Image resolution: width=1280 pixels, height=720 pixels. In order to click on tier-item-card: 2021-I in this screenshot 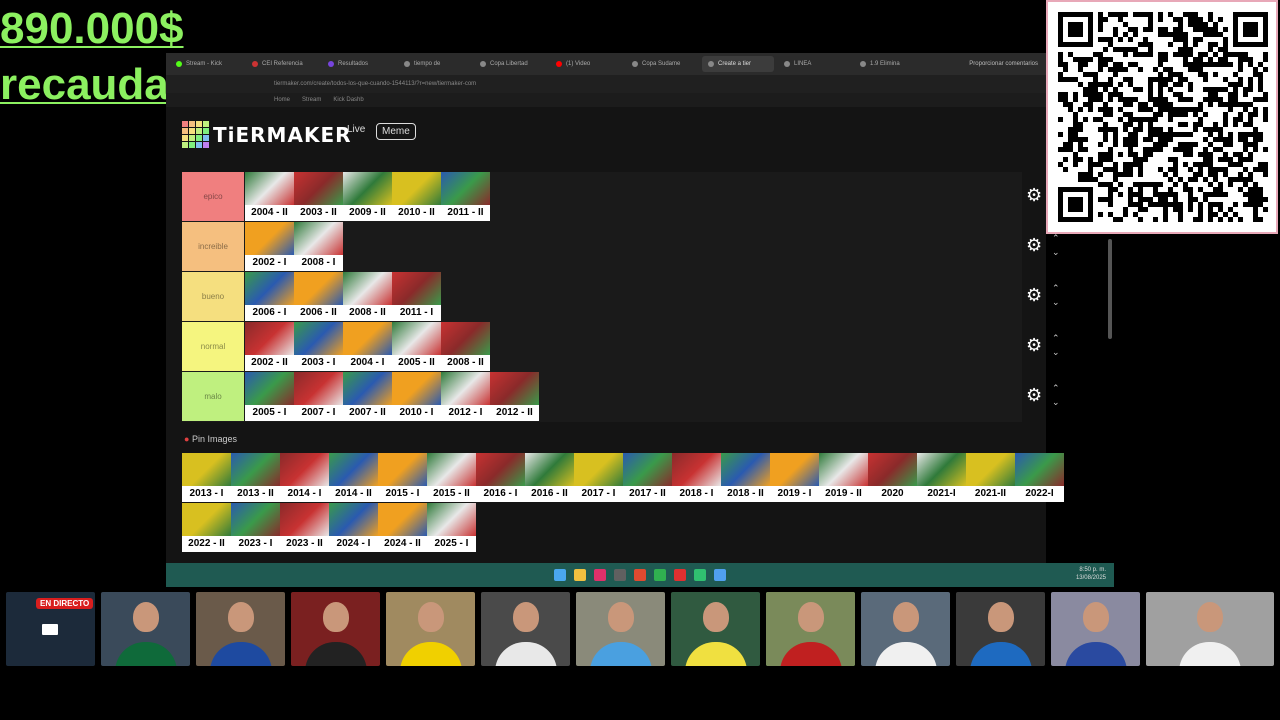, I will do `click(941, 477)`.